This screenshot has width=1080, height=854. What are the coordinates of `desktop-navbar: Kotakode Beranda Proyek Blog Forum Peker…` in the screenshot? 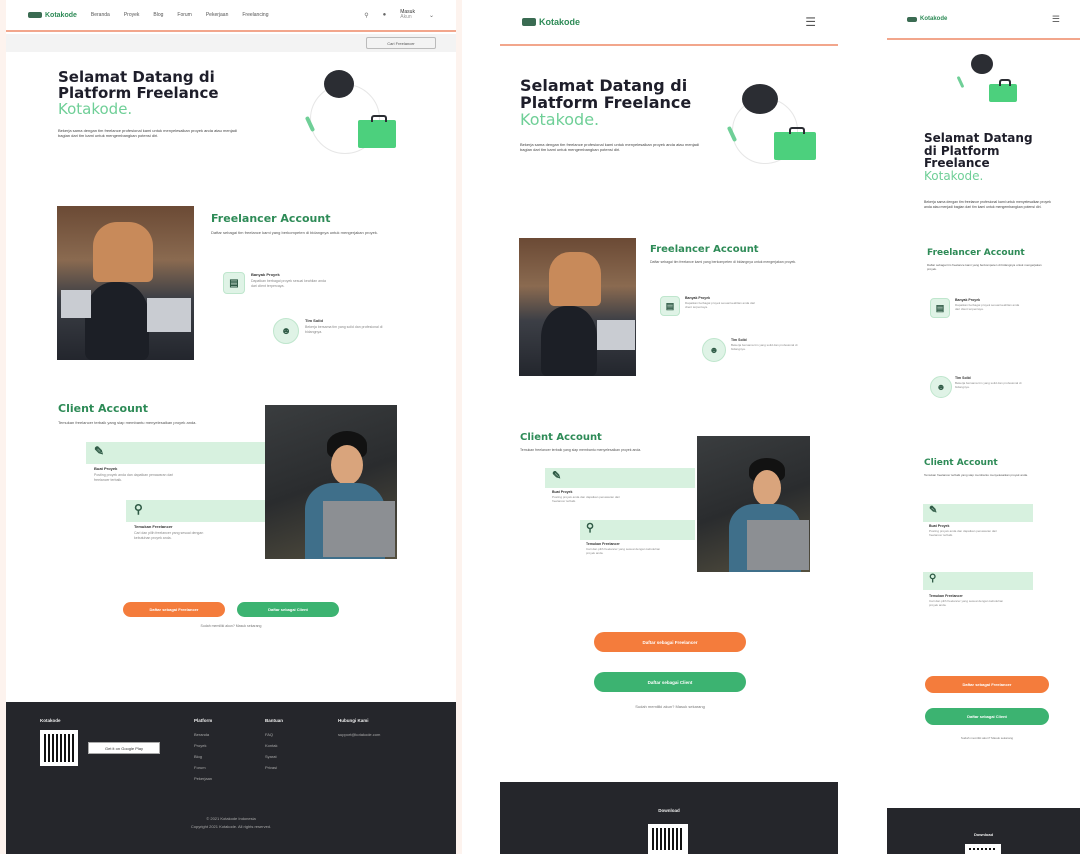 It's located at (231, 16).